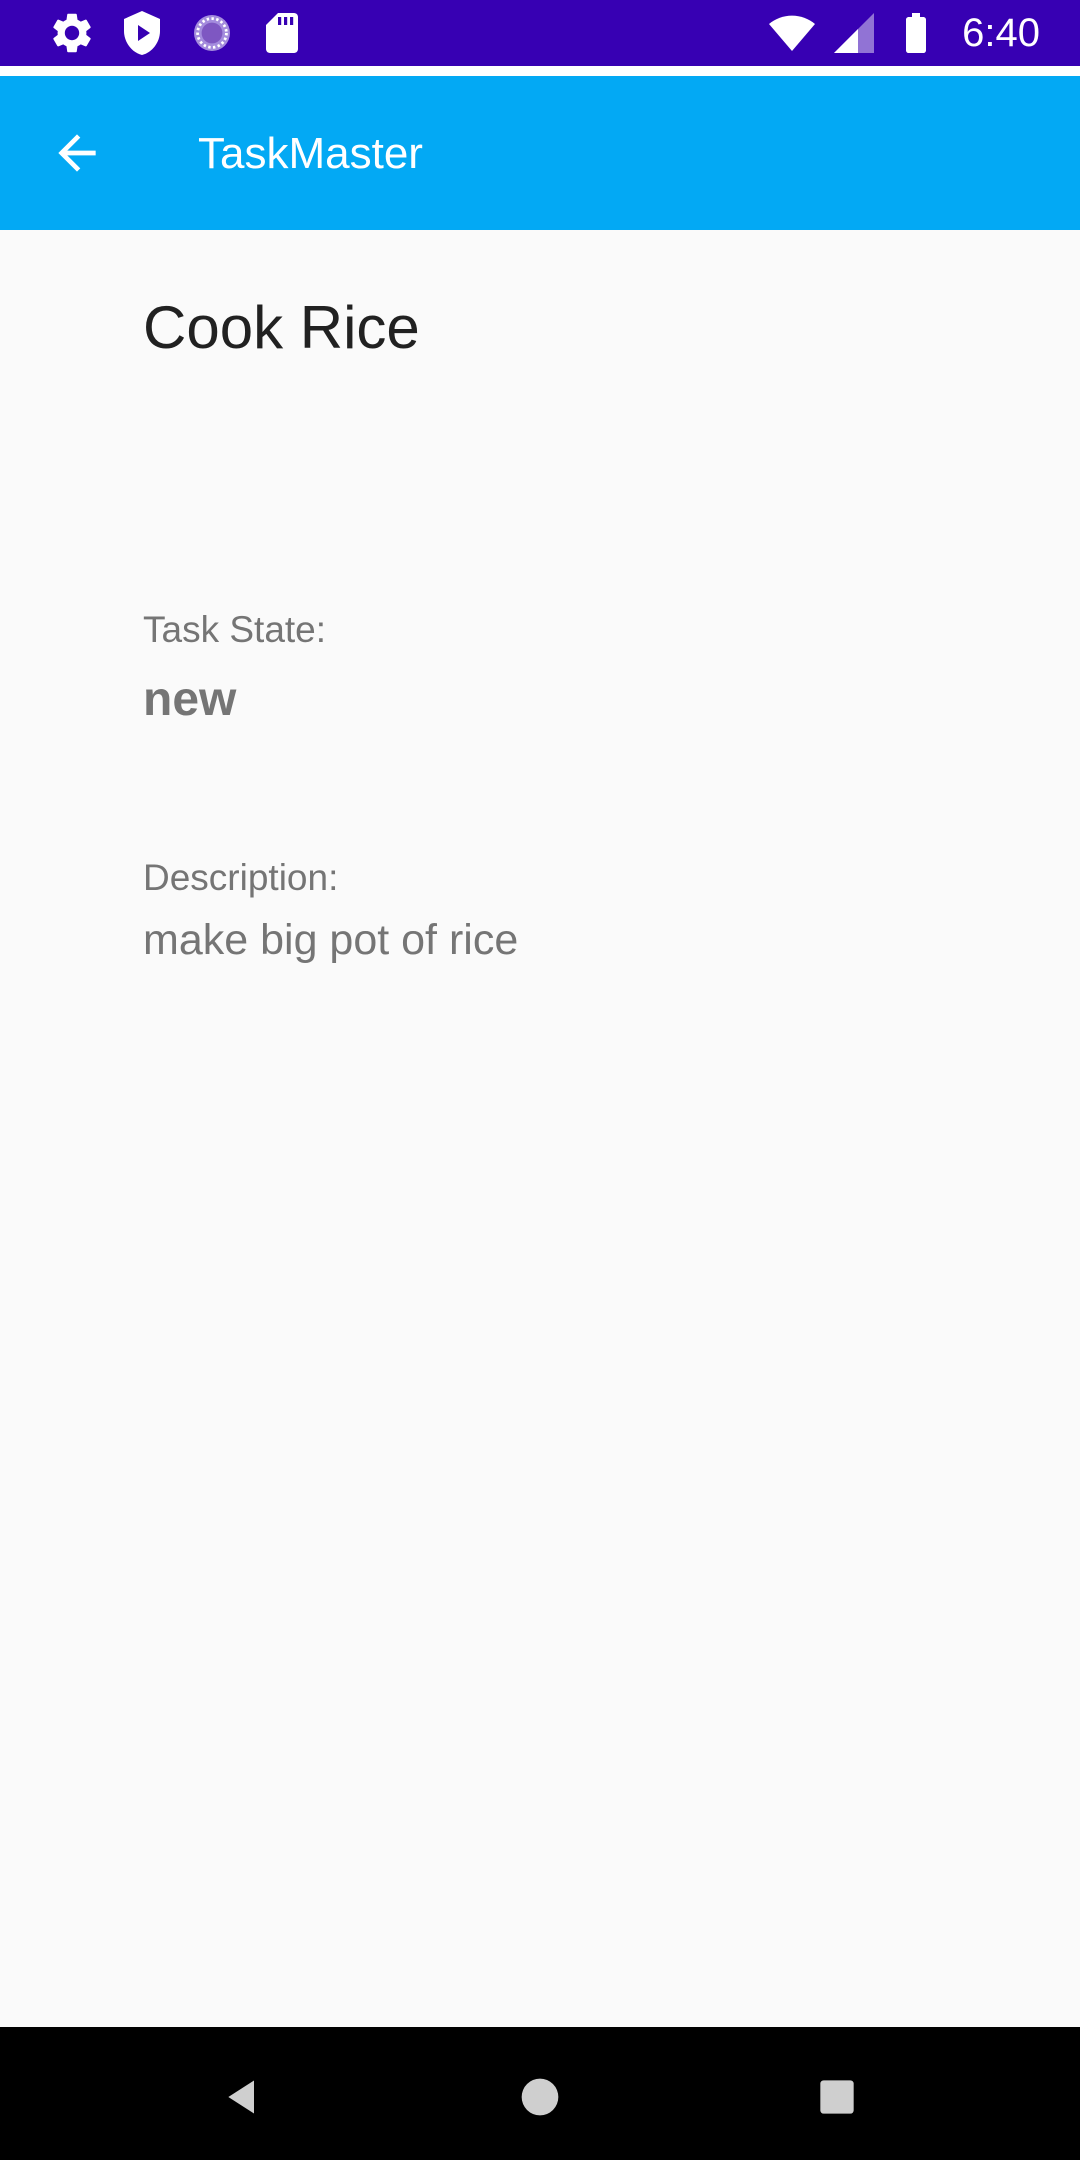  I want to click on nav-back-button, so click(243, 2097).